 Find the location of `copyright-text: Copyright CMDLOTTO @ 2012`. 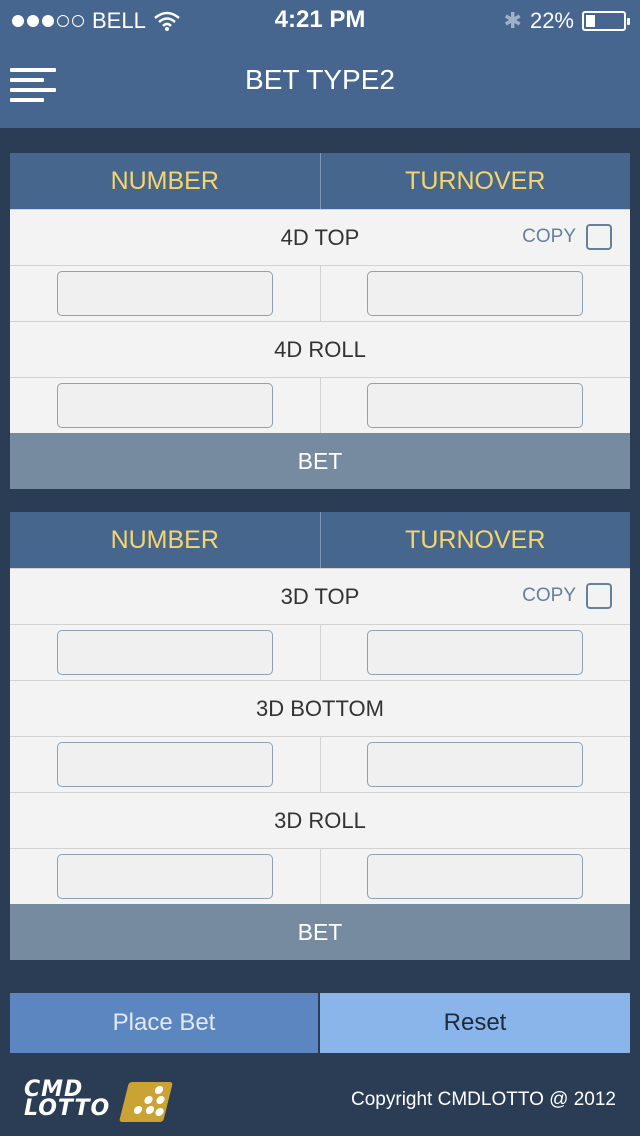

copyright-text: Copyright CMDLOTTO @ 2012 is located at coordinates (483, 1099).